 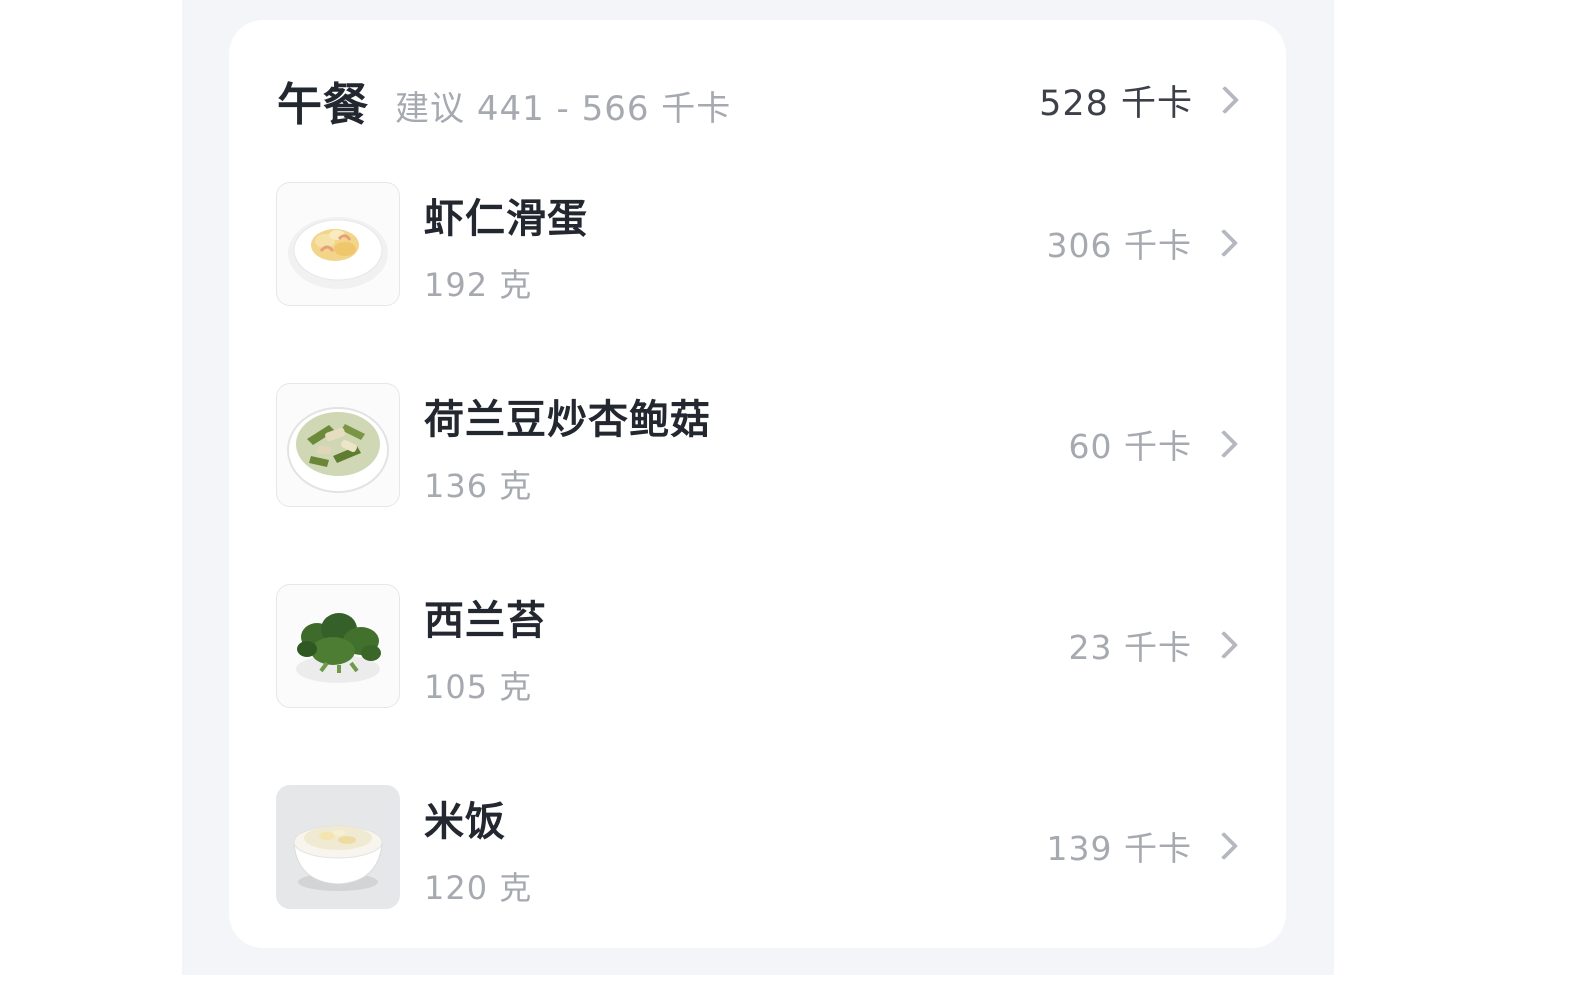 What do you see at coordinates (506, 219) in the screenshot?
I see `food-name: 虾仁滑蛋` at bounding box center [506, 219].